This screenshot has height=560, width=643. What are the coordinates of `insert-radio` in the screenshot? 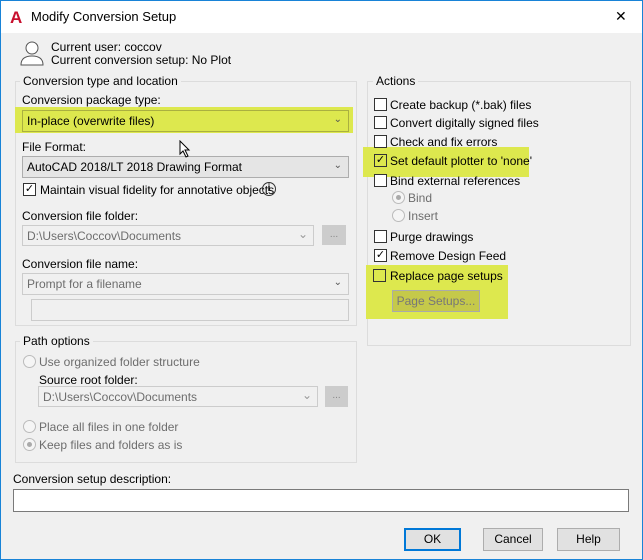 It's located at (398, 215).